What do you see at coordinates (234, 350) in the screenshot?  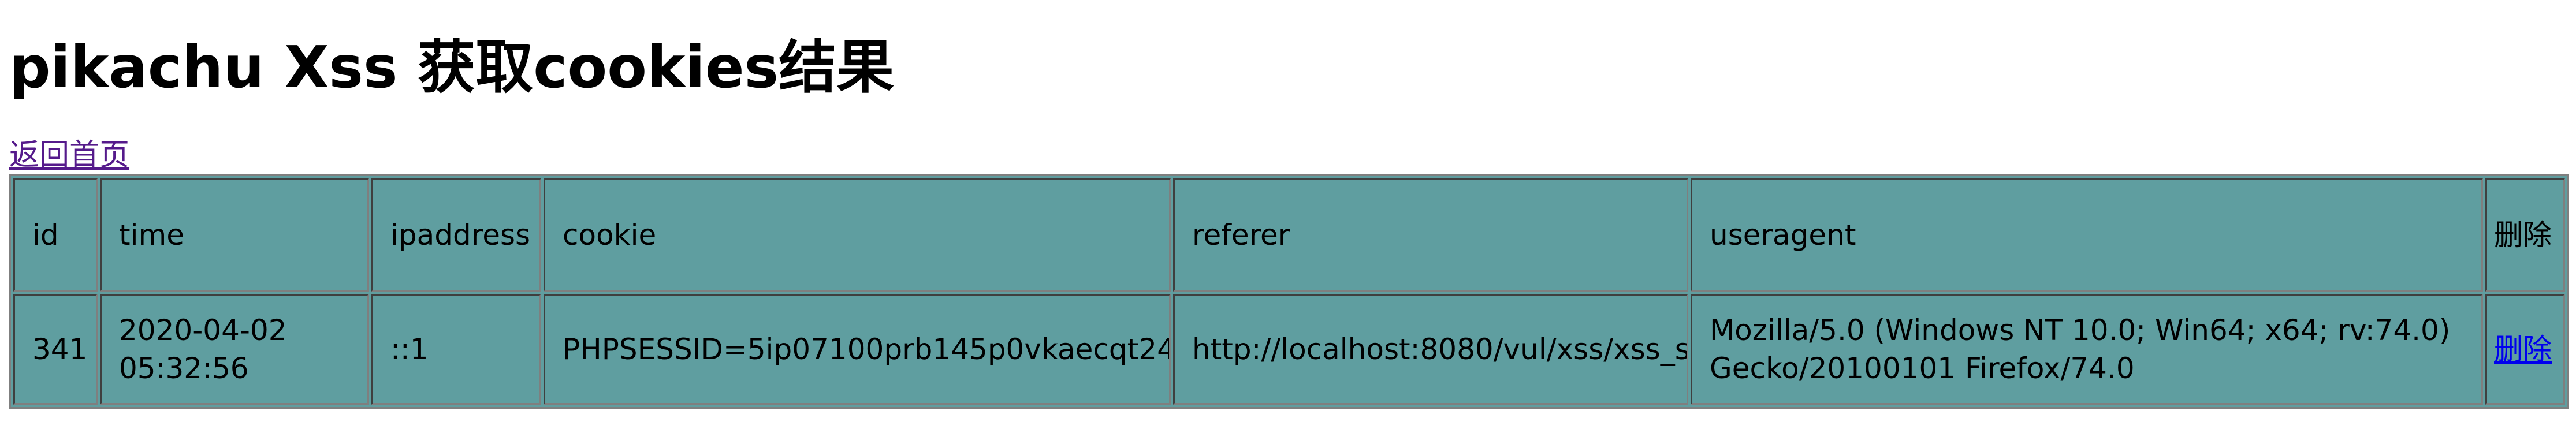 I see `cell-time: 2020-04-02 05:32:56` at bounding box center [234, 350].